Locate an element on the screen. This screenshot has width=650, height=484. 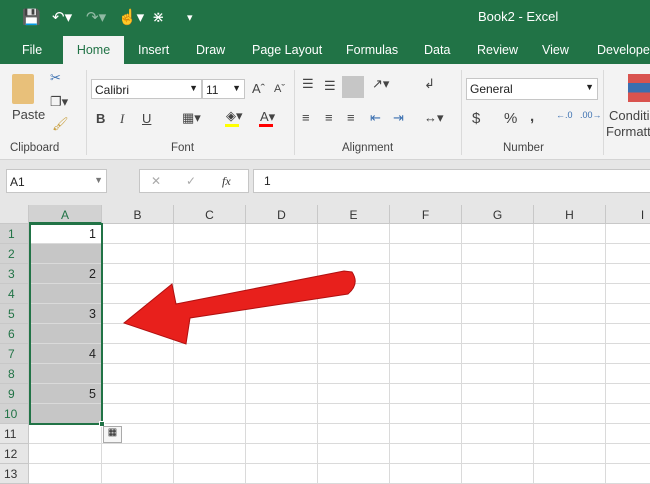
red-arrow is located at coordinates (239, 307).